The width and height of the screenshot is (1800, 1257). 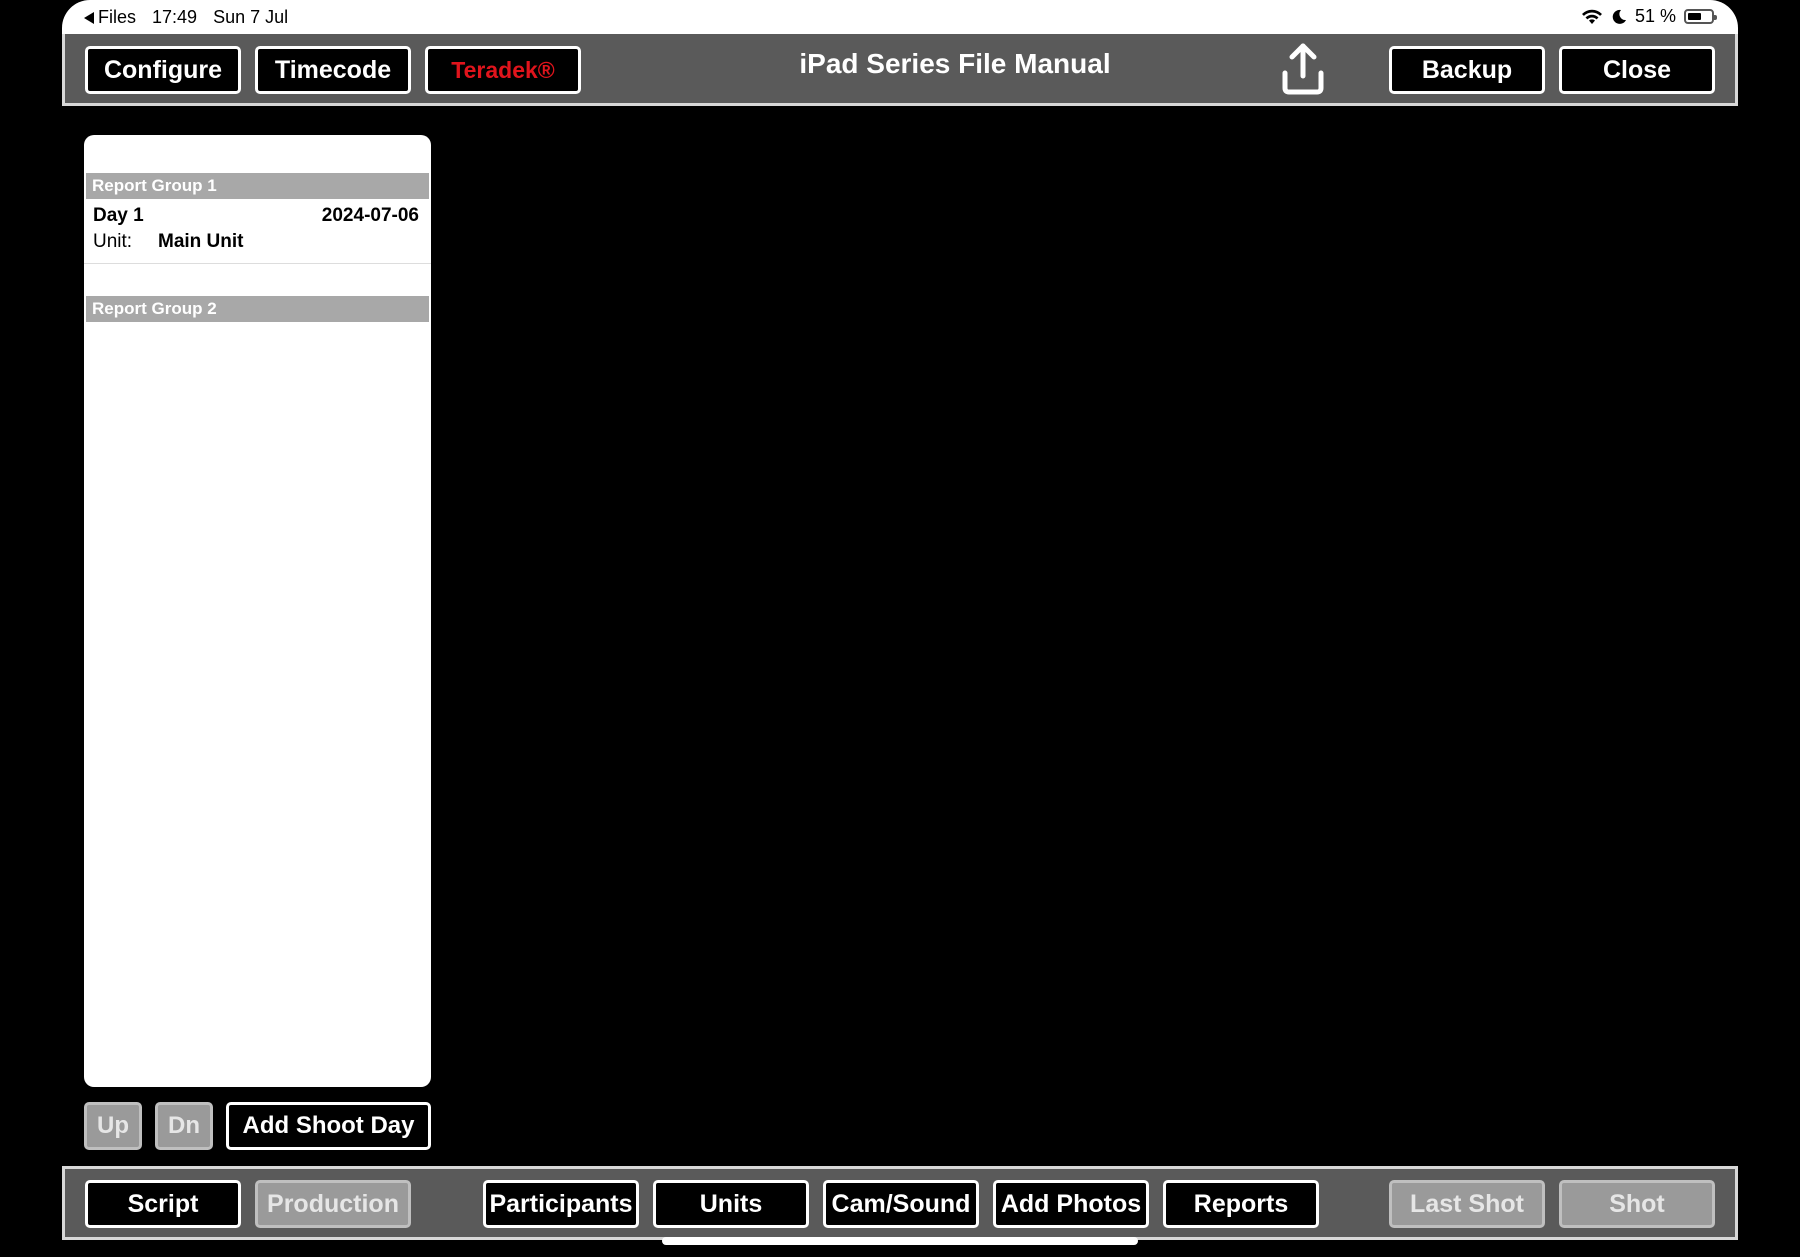 What do you see at coordinates (251, 17) in the screenshot?
I see `status-date: Sun 7 Jul` at bounding box center [251, 17].